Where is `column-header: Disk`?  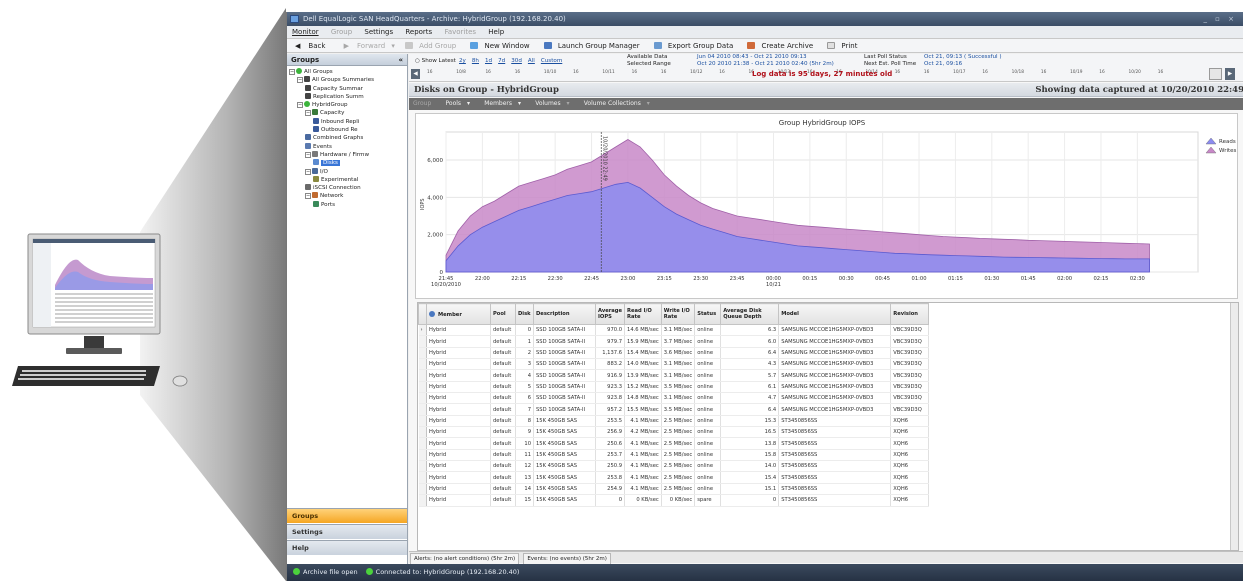 column-header: Disk is located at coordinates (524, 314).